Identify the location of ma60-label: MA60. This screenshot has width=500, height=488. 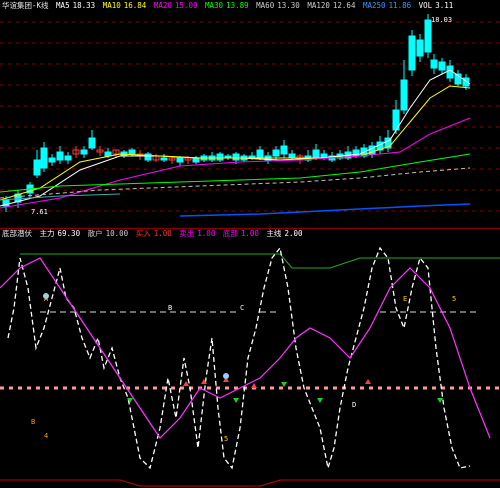
(265, 5).